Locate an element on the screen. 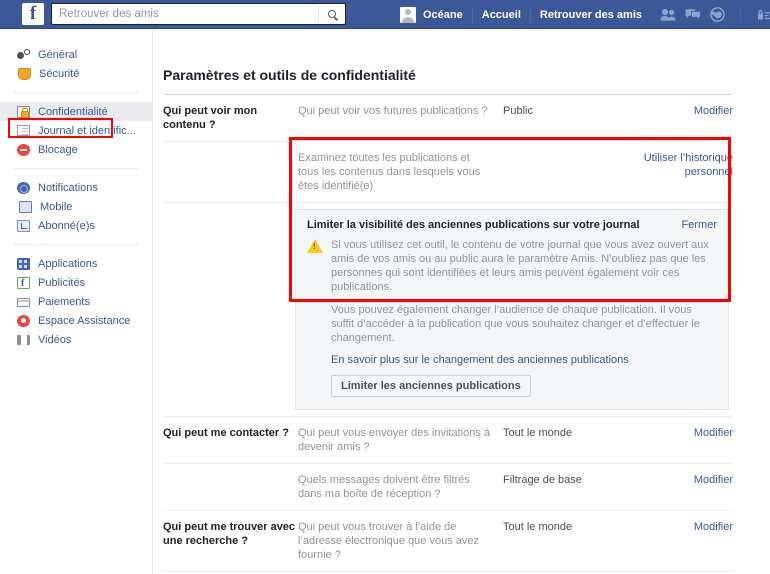  search-icon is located at coordinates (332, 14).